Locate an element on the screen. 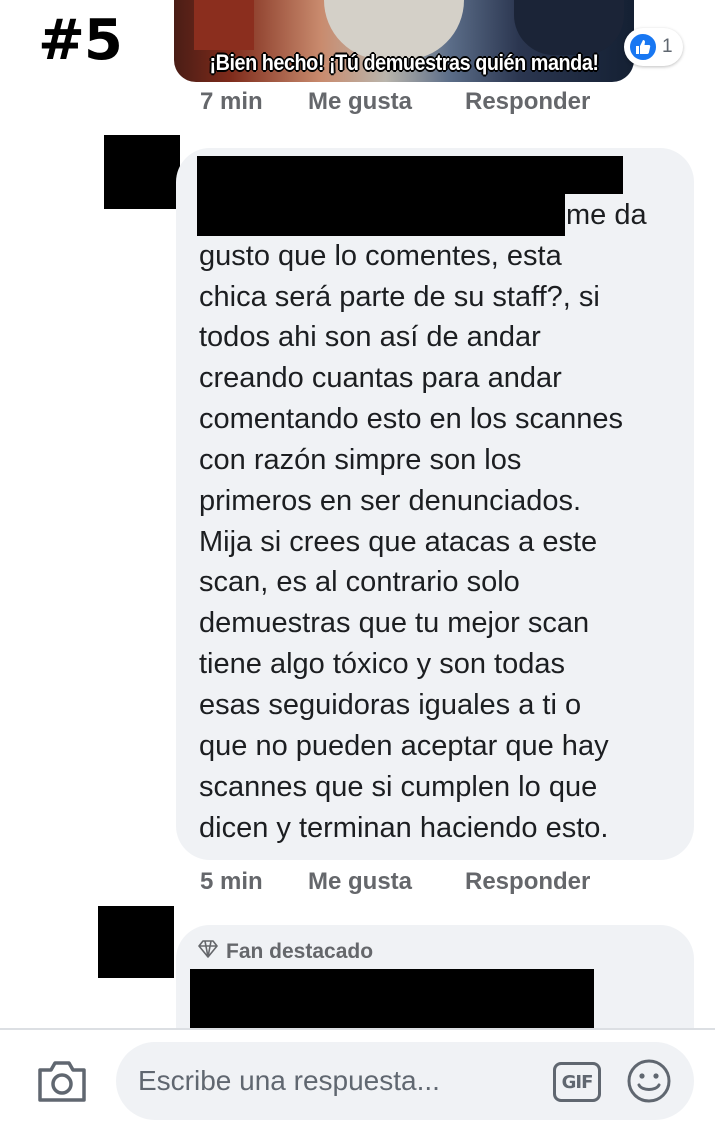 The width and height of the screenshot is (715, 1131). comment-line: todos ahi son así de andar is located at coordinates (370, 337).